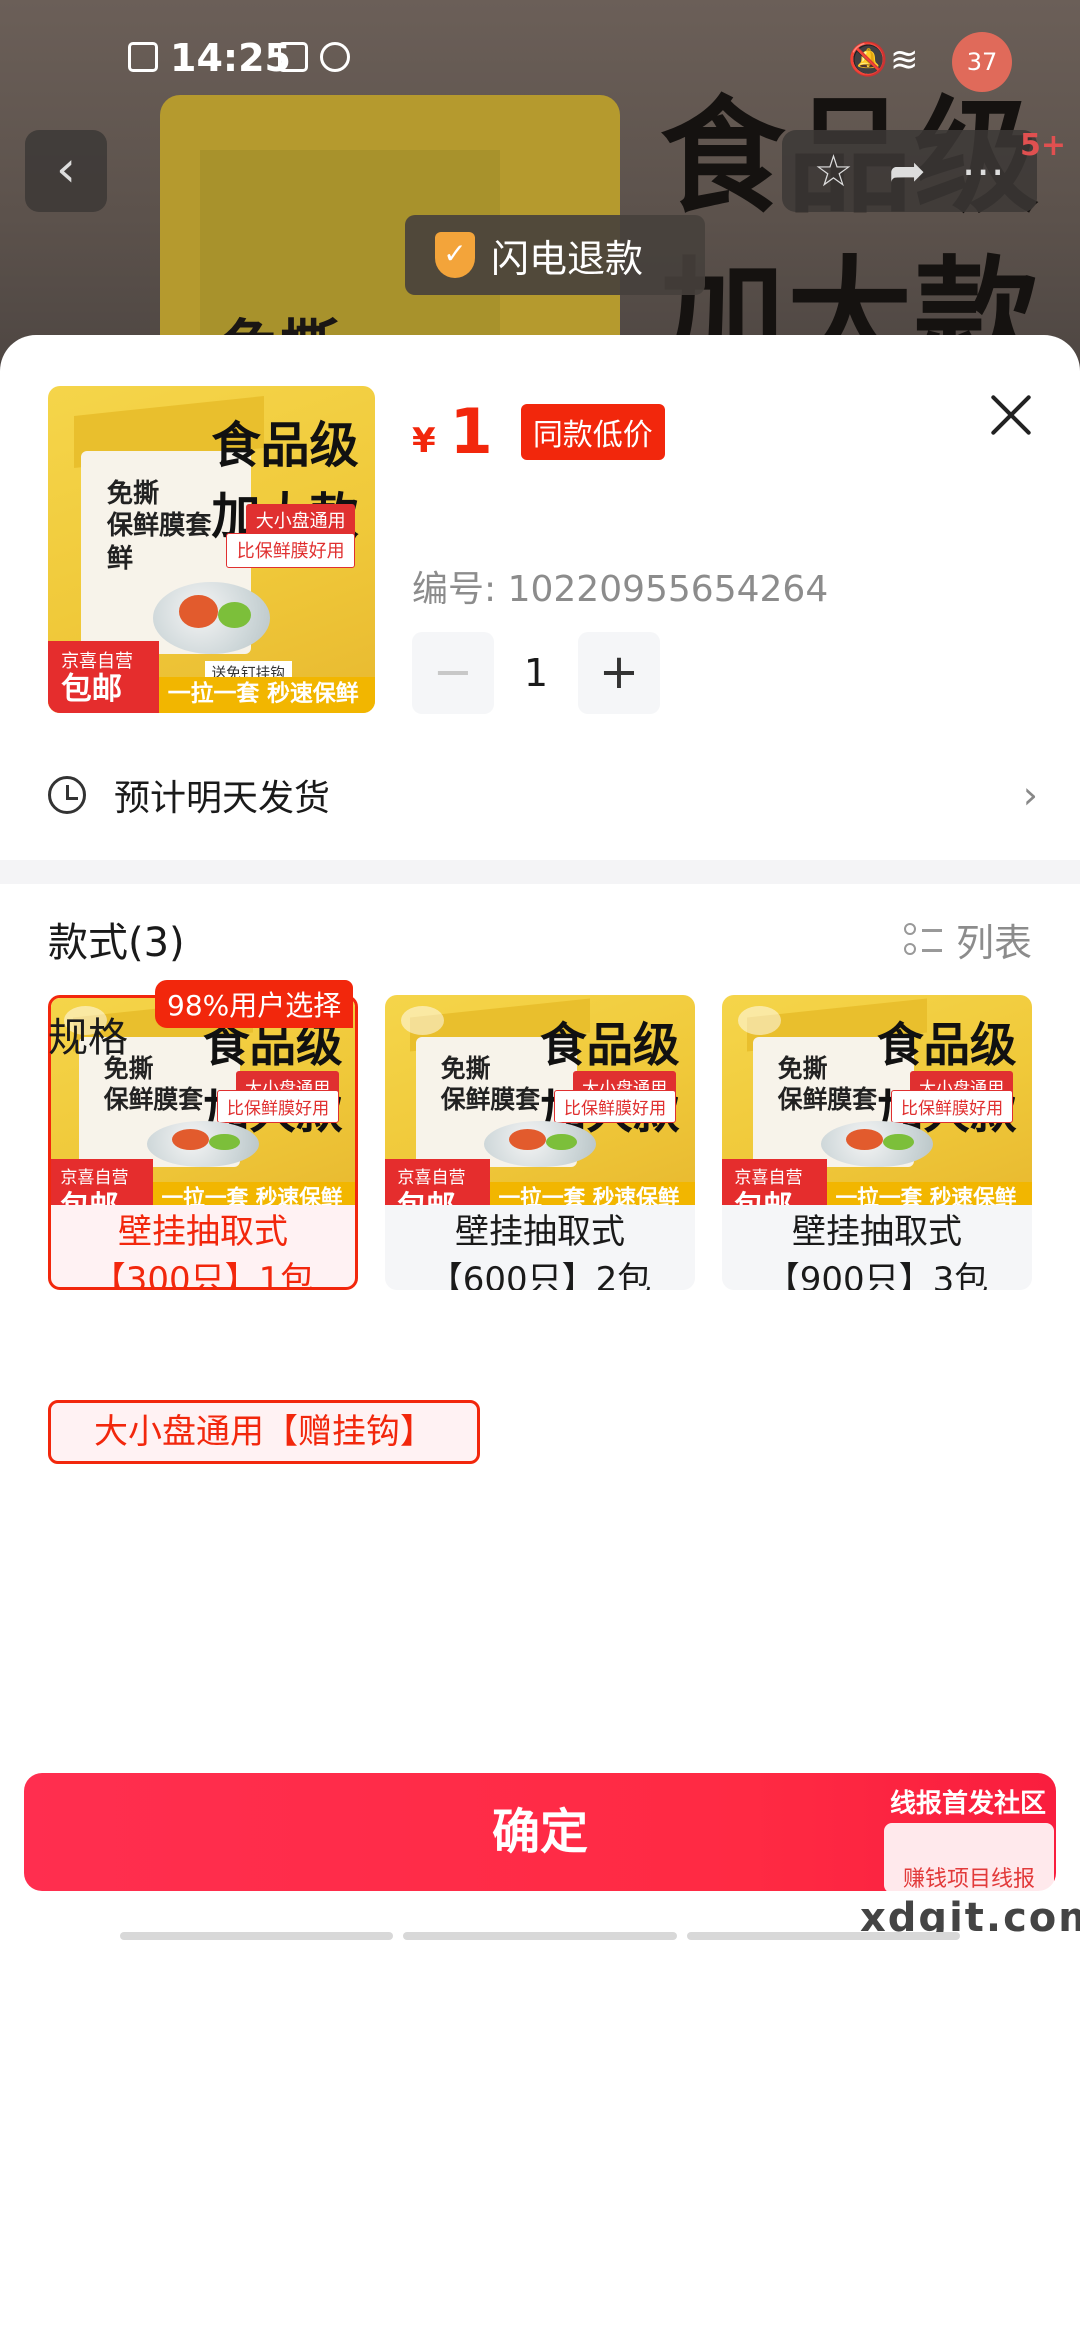  Describe the element at coordinates (203, 1275) in the screenshot. I see `style-option-line2: 【300只】1包` at that location.